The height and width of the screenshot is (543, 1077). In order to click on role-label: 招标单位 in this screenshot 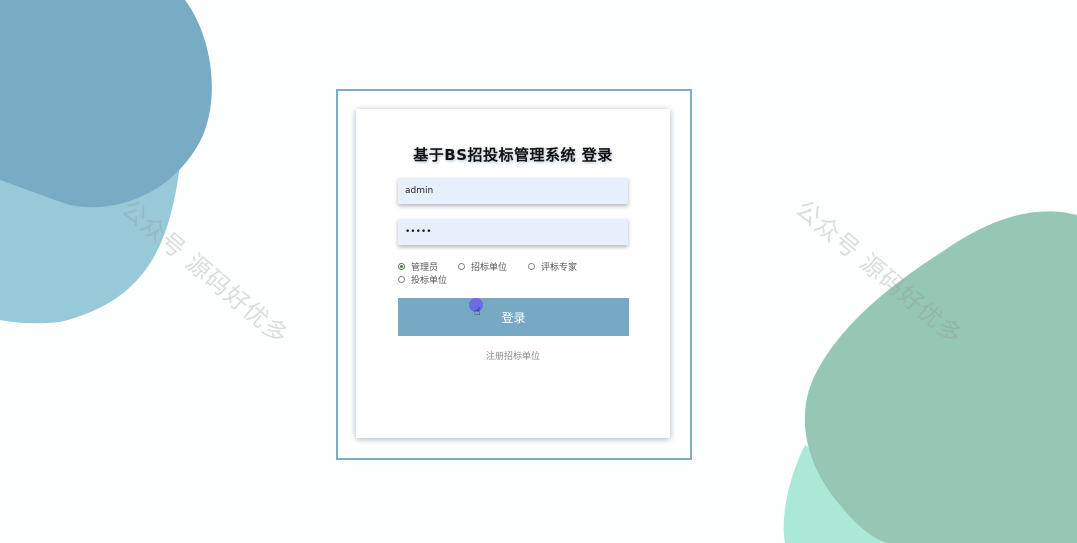, I will do `click(489, 268)`.